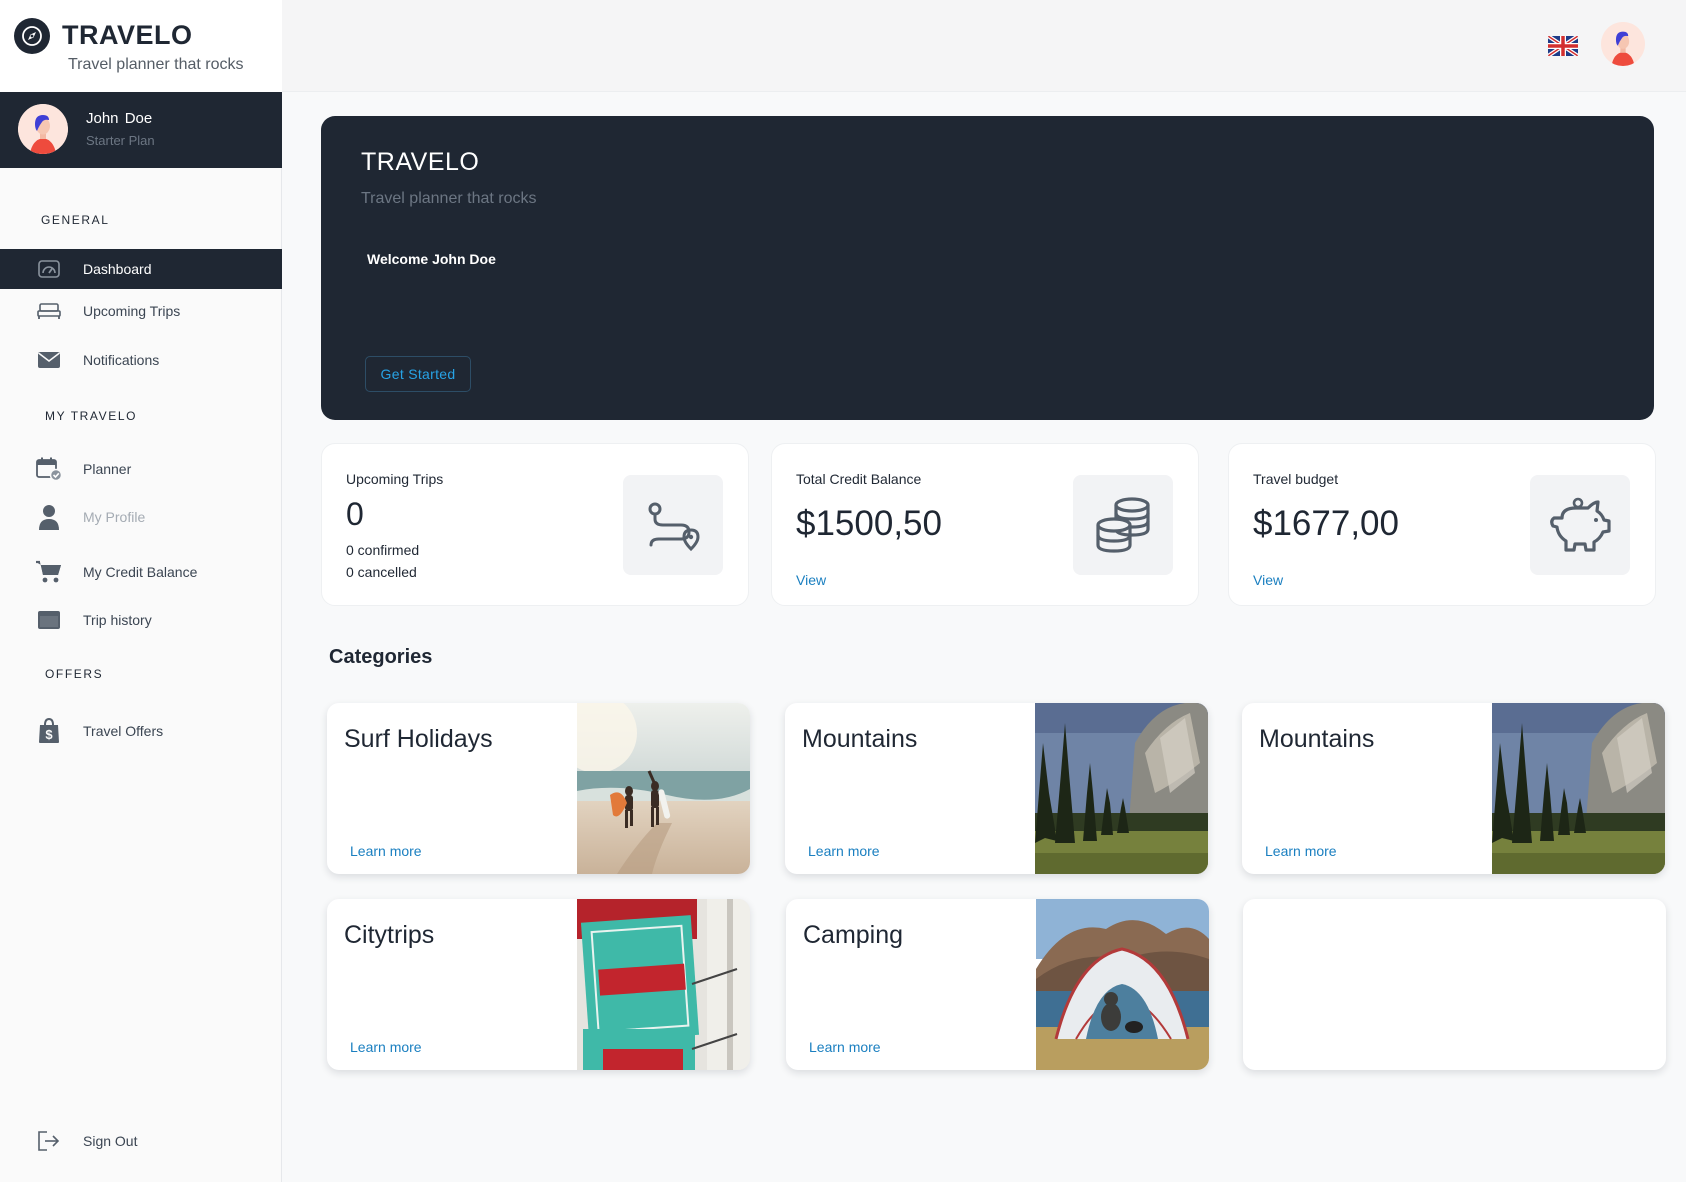 This screenshot has width=1686, height=1182. Describe the element at coordinates (49, 311) in the screenshot. I see `bed-icon` at that location.